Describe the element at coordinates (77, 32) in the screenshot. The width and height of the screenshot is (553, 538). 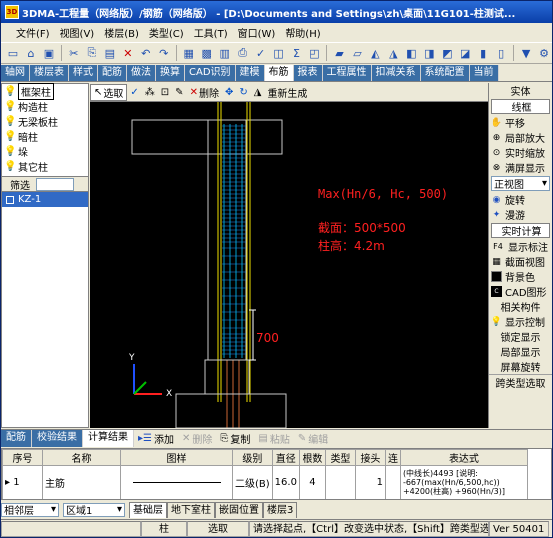
I see `menu-view: 视图(V)` at that location.